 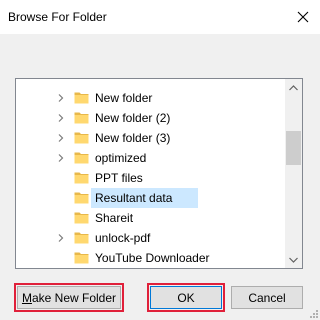 What do you see at coordinates (134, 198) in the screenshot?
I see `tree-item-label: Resultant data` at bounding box center [134, 198].